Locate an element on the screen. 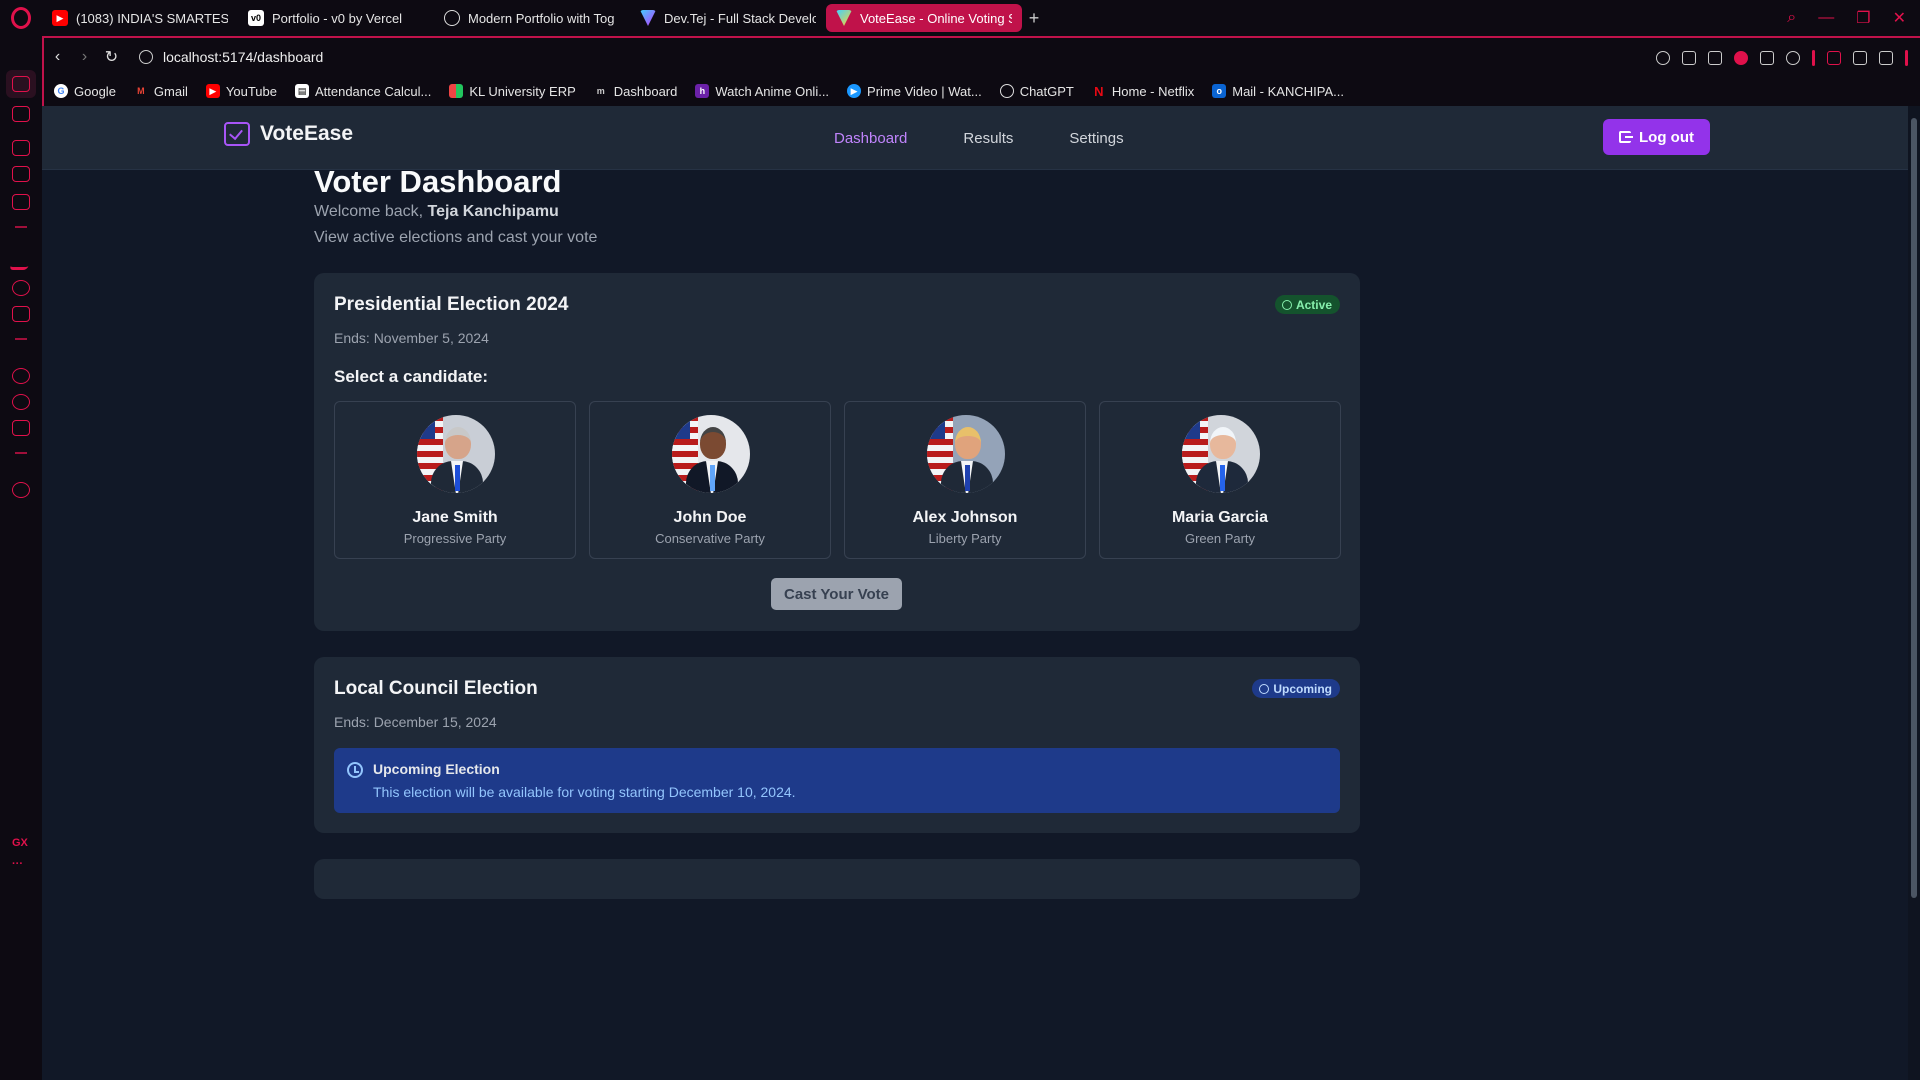 The width and height of the screenshot is (1920, 1080). send-icon is located at coordinates (1767, 58).